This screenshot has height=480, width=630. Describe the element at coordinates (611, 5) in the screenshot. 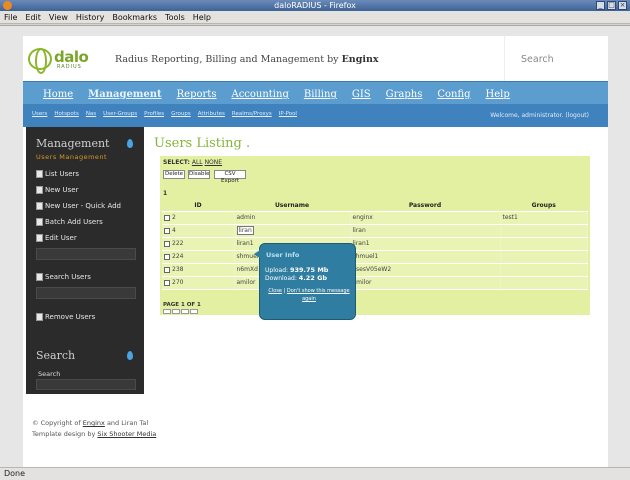

I see `maximize-button: □` at that location.